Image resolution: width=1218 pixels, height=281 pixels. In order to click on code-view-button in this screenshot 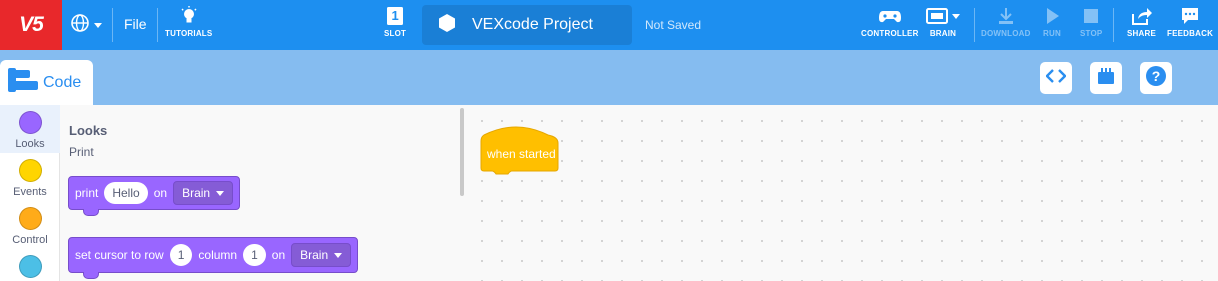, I will do `click(1056, 78)`.